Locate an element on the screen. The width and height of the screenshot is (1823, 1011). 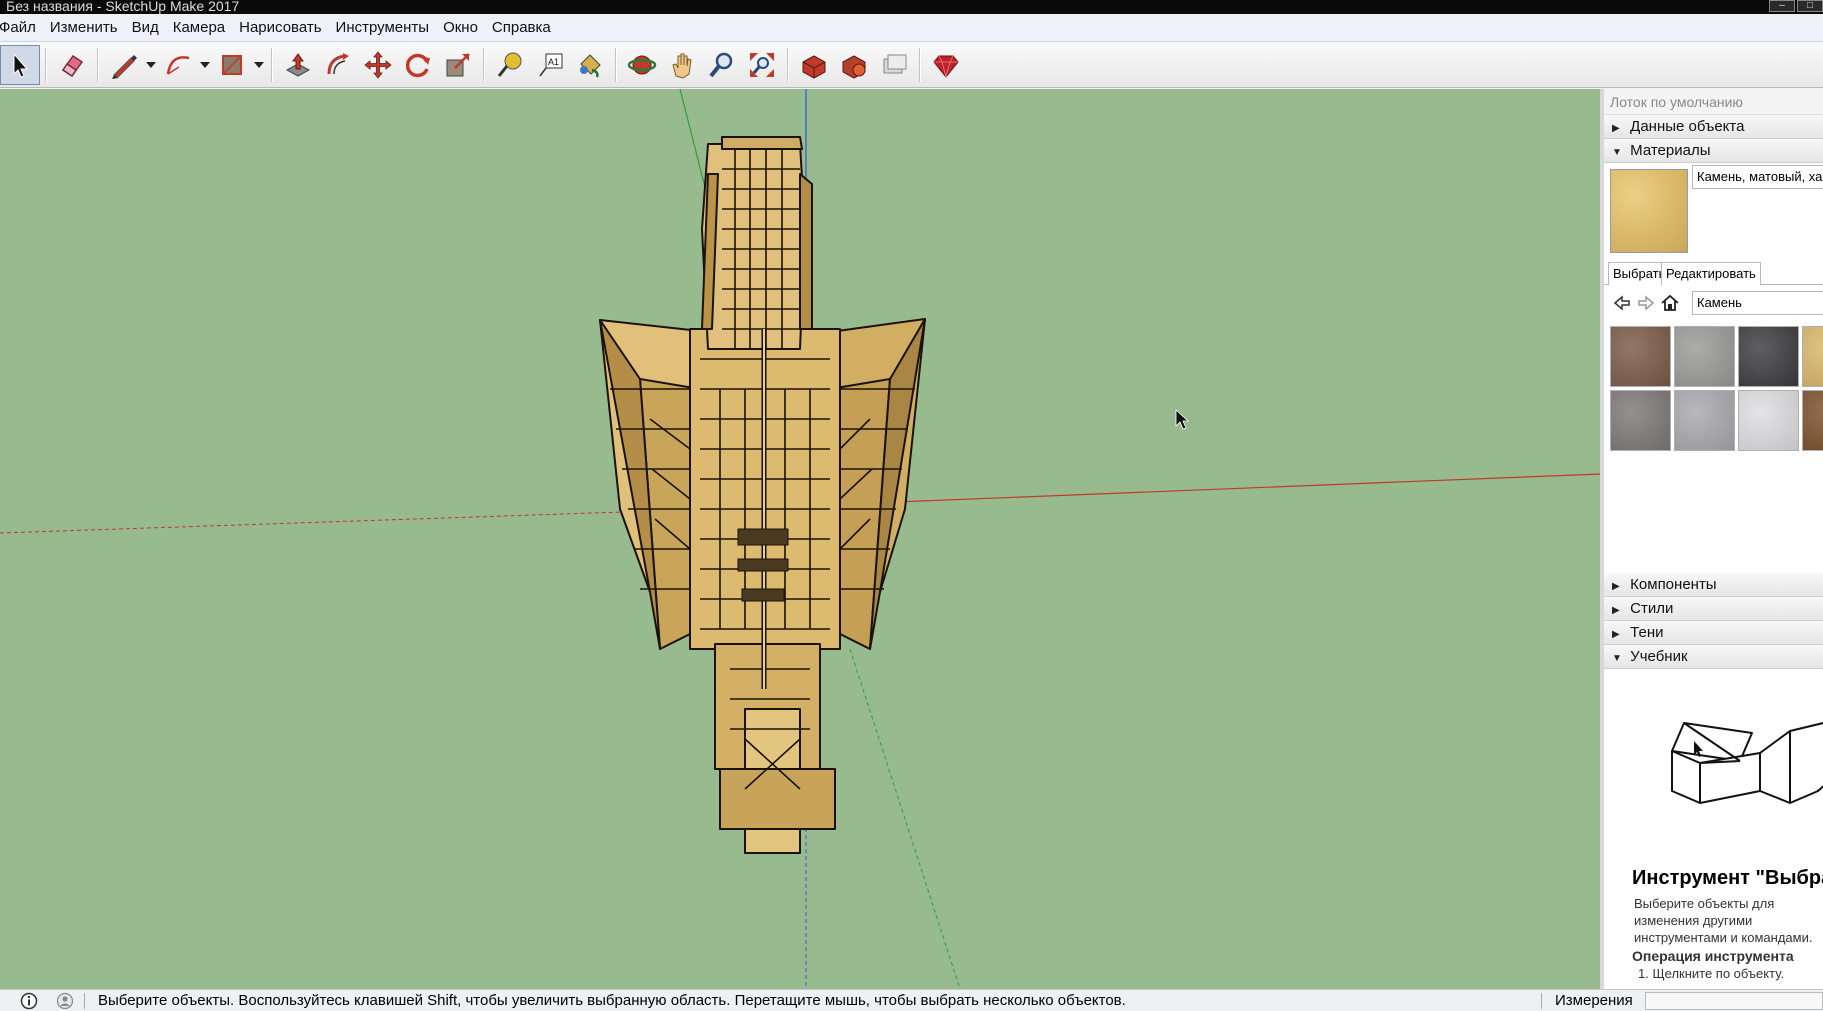
material-preview-swatch is located at coordinates (1649, 211).